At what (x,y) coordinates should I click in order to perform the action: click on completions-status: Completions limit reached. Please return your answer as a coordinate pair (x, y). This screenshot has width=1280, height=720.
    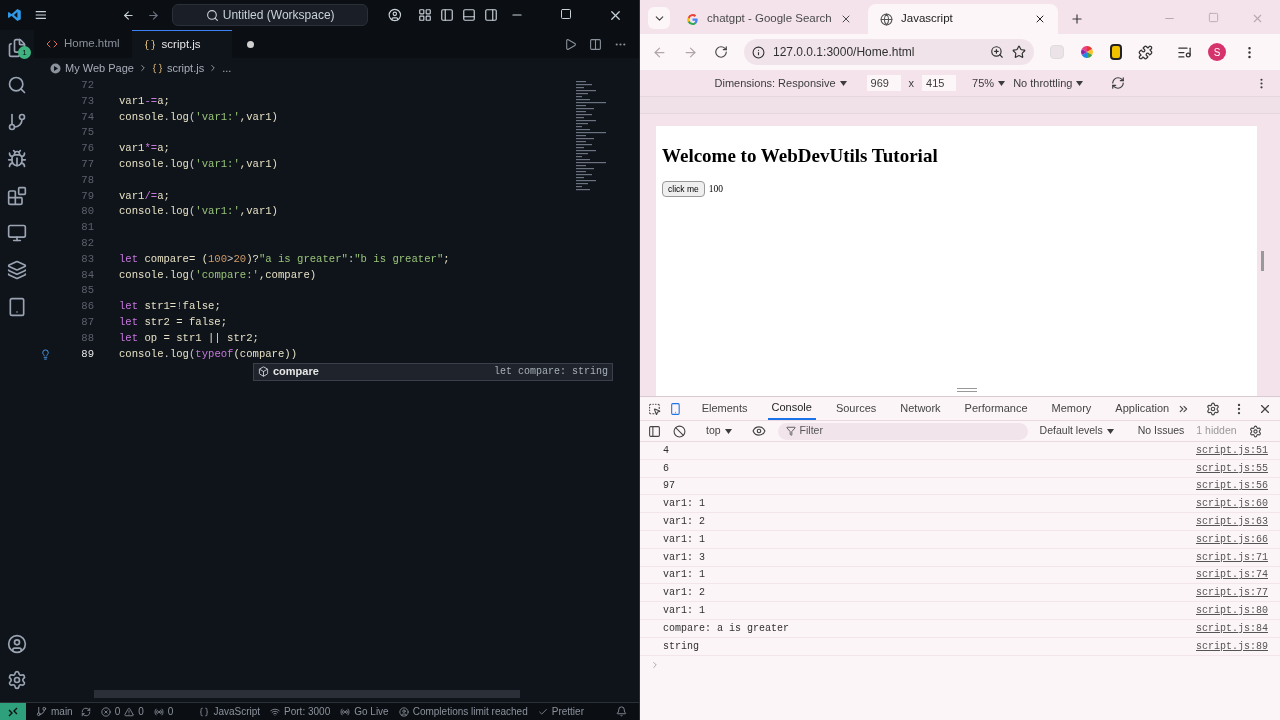
    Looking at the image, I should click on (463, 711).